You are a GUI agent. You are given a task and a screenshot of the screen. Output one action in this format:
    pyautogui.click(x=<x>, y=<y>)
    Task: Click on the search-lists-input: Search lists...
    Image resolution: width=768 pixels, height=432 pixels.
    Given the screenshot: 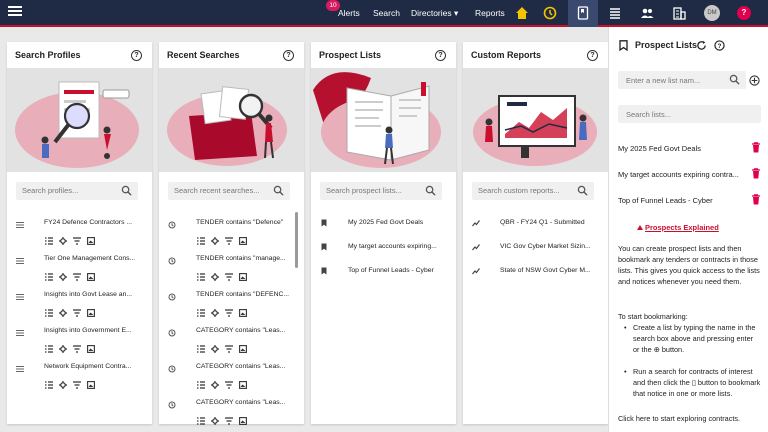 What is the action you would take?
    pyautogui.click(x=689, y=114)
    